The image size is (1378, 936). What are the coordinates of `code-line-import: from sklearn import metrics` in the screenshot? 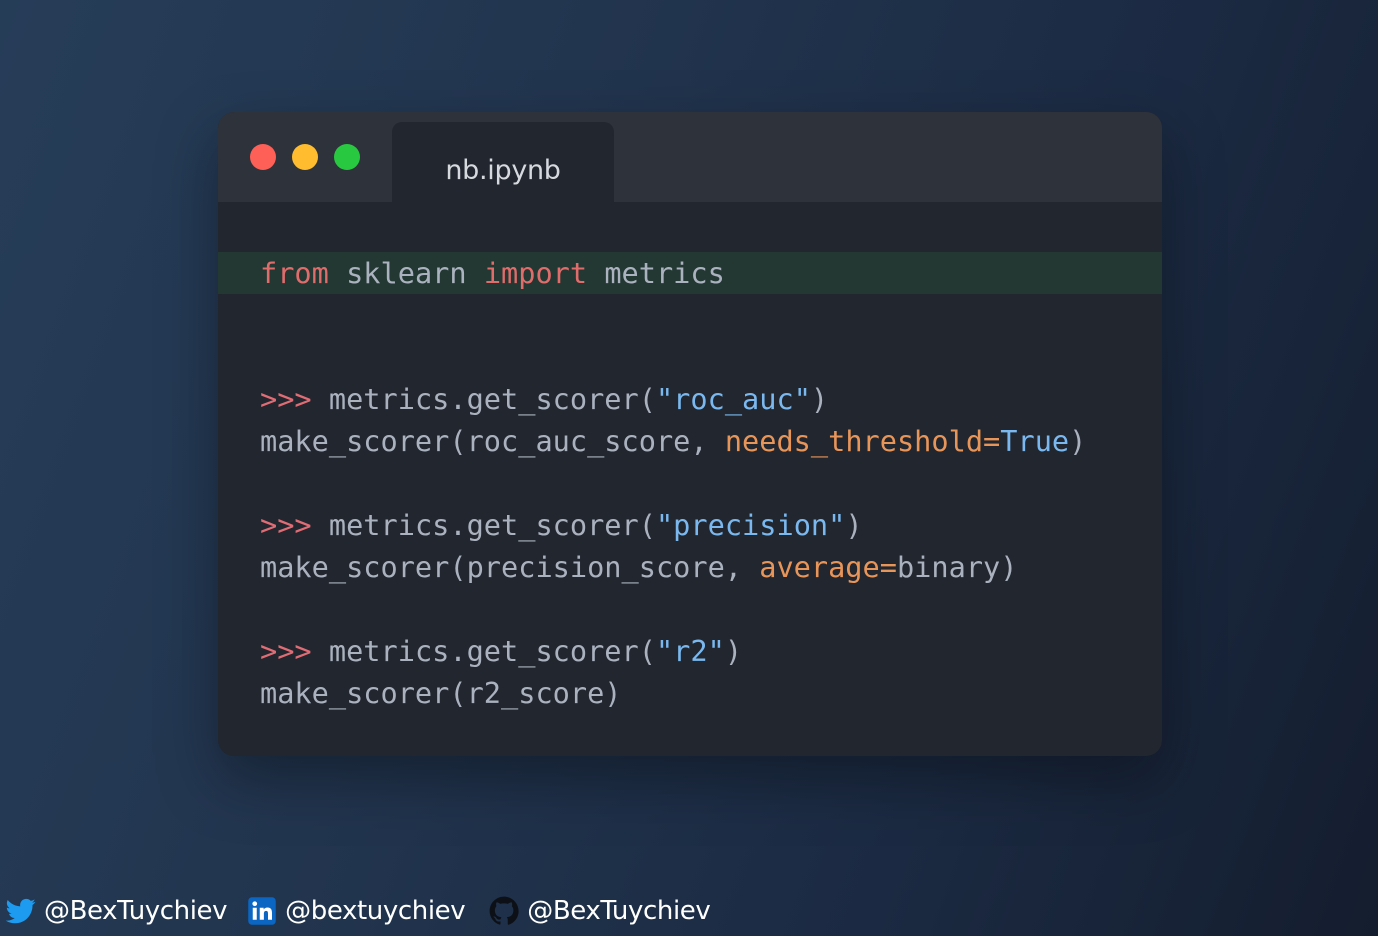 It's located at (492, 273).